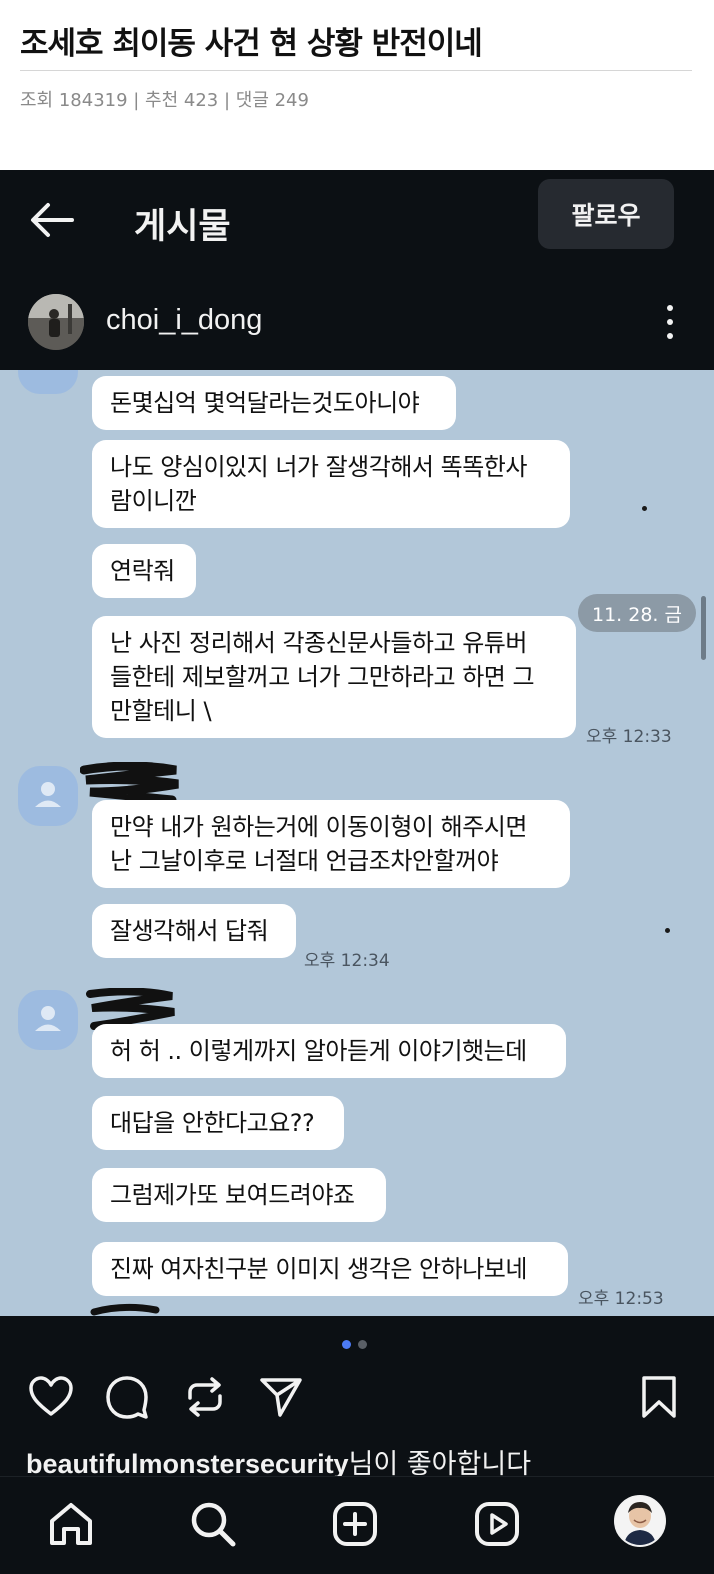 The height and width of the screenshot is (1574, 714). Describe the element at coordinates (71, 1524) in the screenshot. I see `home-icon` at that location.